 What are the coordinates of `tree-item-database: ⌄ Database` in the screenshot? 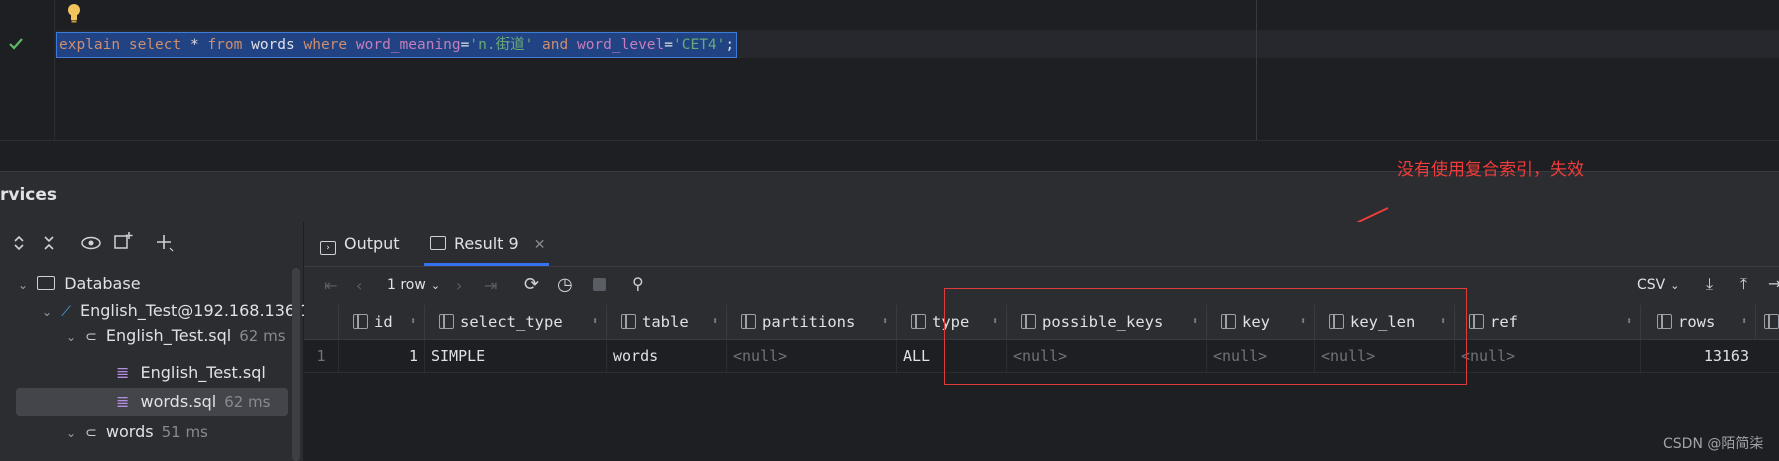 It's located at (79, 284).